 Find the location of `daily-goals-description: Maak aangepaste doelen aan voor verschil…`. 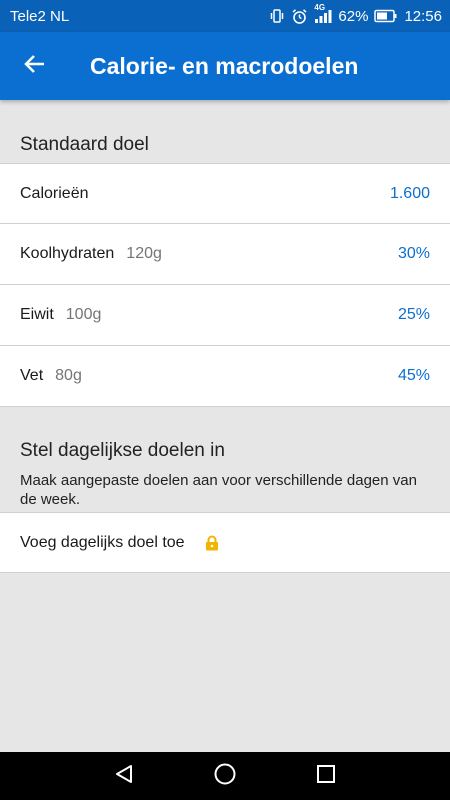

daily-goals-description: Maak aangepaste doelen aan voor verschil… is located at coordinates (218, 490).